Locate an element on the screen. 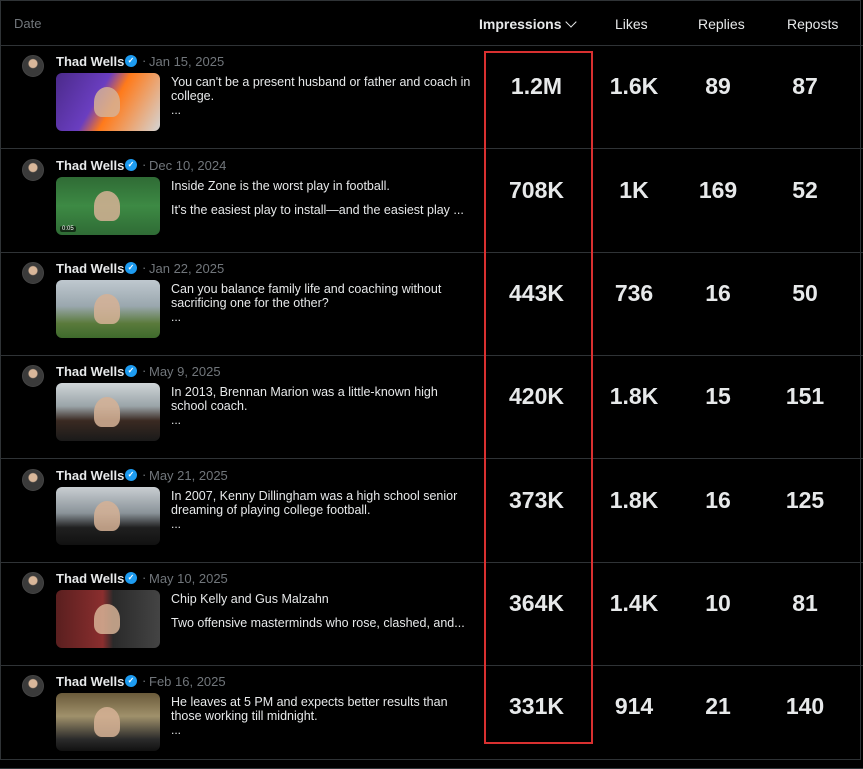  replies-value: 10 is located at coordinates (718, 603).